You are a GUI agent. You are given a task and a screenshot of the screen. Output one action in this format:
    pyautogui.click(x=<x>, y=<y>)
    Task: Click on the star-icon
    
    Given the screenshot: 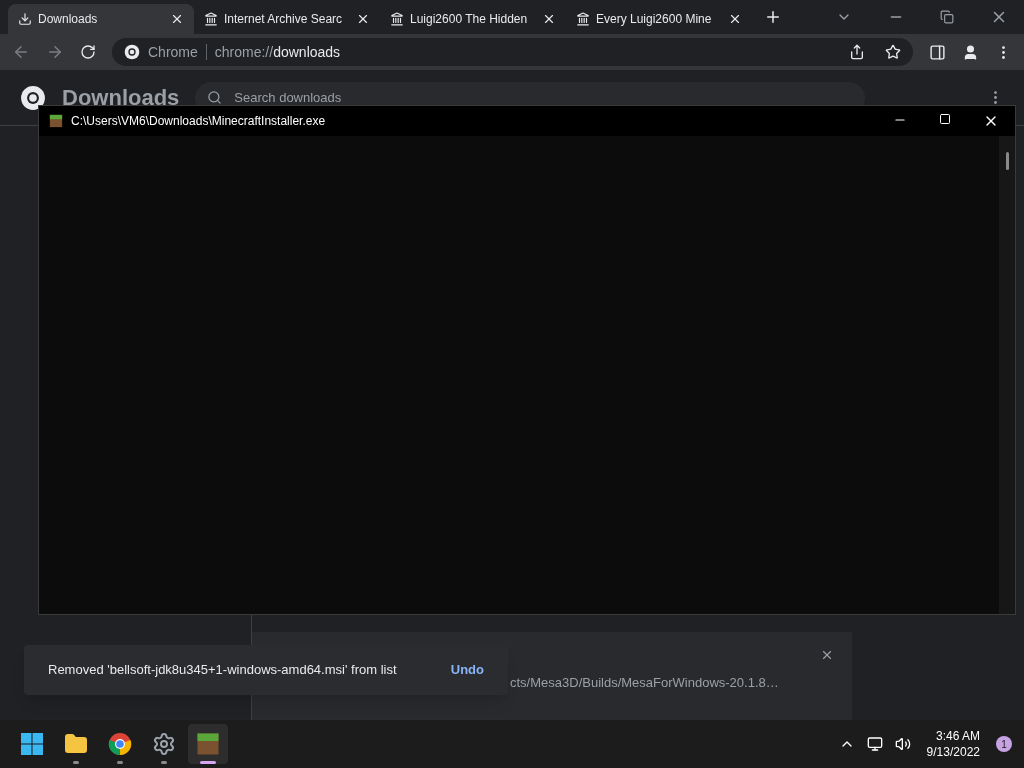 What is the action you would take?
    pyautogui.click(x=893, y=52)
    